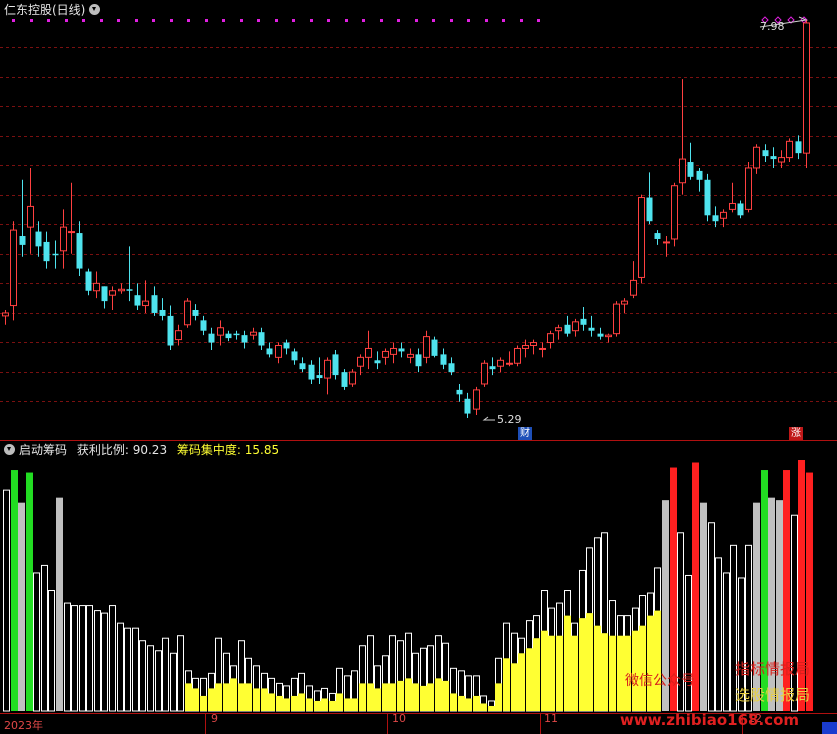  I want to click on axis-label-sep: 9, so click(214, 718).